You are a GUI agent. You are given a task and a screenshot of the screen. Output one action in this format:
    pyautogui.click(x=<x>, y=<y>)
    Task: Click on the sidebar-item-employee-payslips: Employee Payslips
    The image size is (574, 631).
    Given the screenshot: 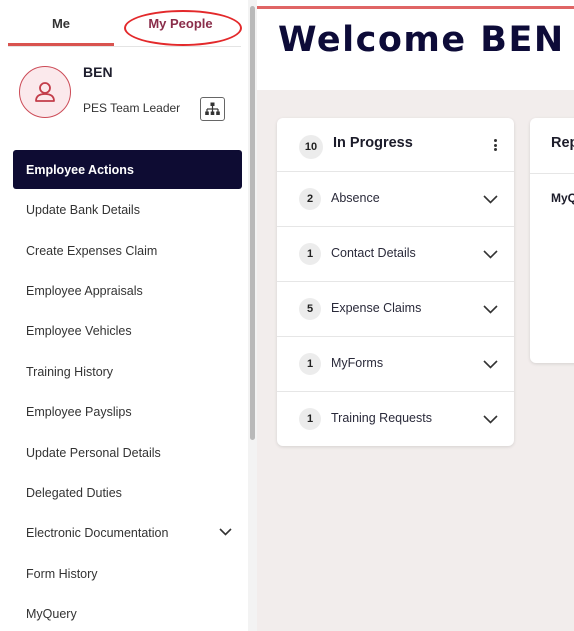 What is the action you would take?
    pyautogui.click(x=127, y=412)
    